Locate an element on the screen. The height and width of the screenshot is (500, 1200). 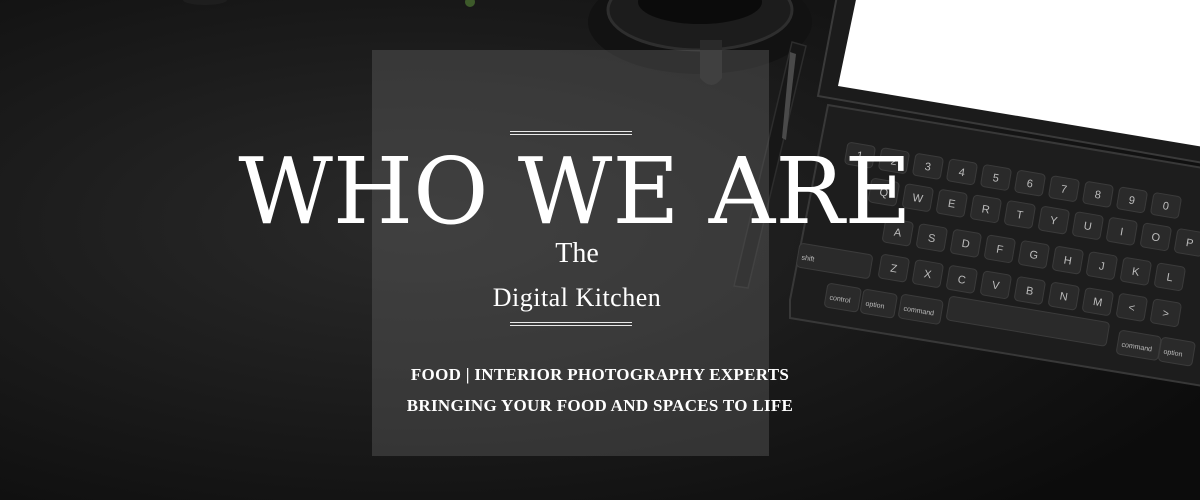
keyboard-key: U is located at coordinates (1088, 225).